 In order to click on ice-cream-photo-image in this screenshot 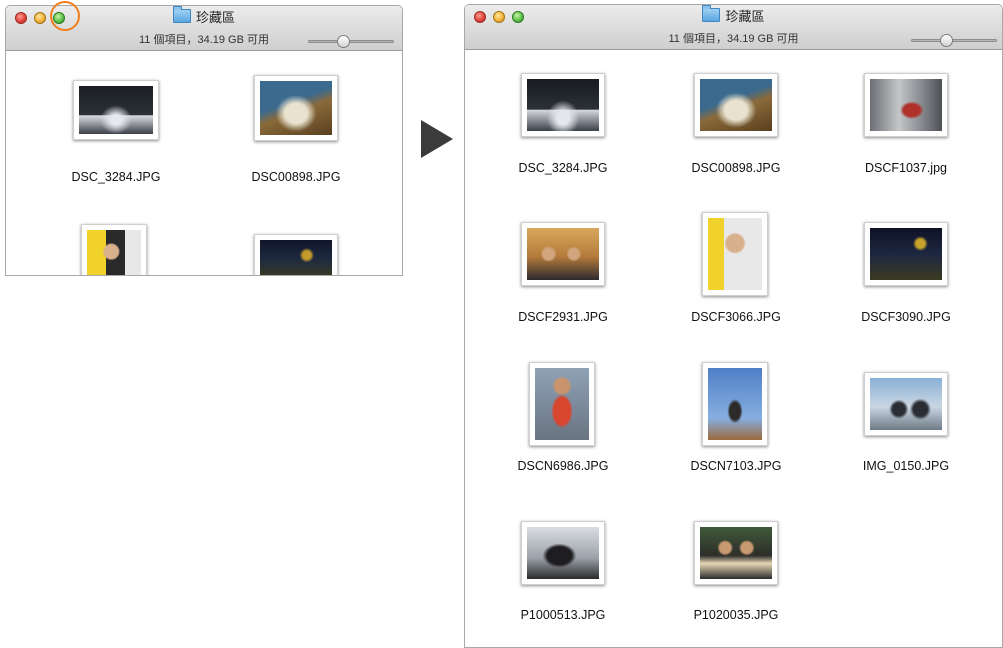, I will do `click(736, 553)`.